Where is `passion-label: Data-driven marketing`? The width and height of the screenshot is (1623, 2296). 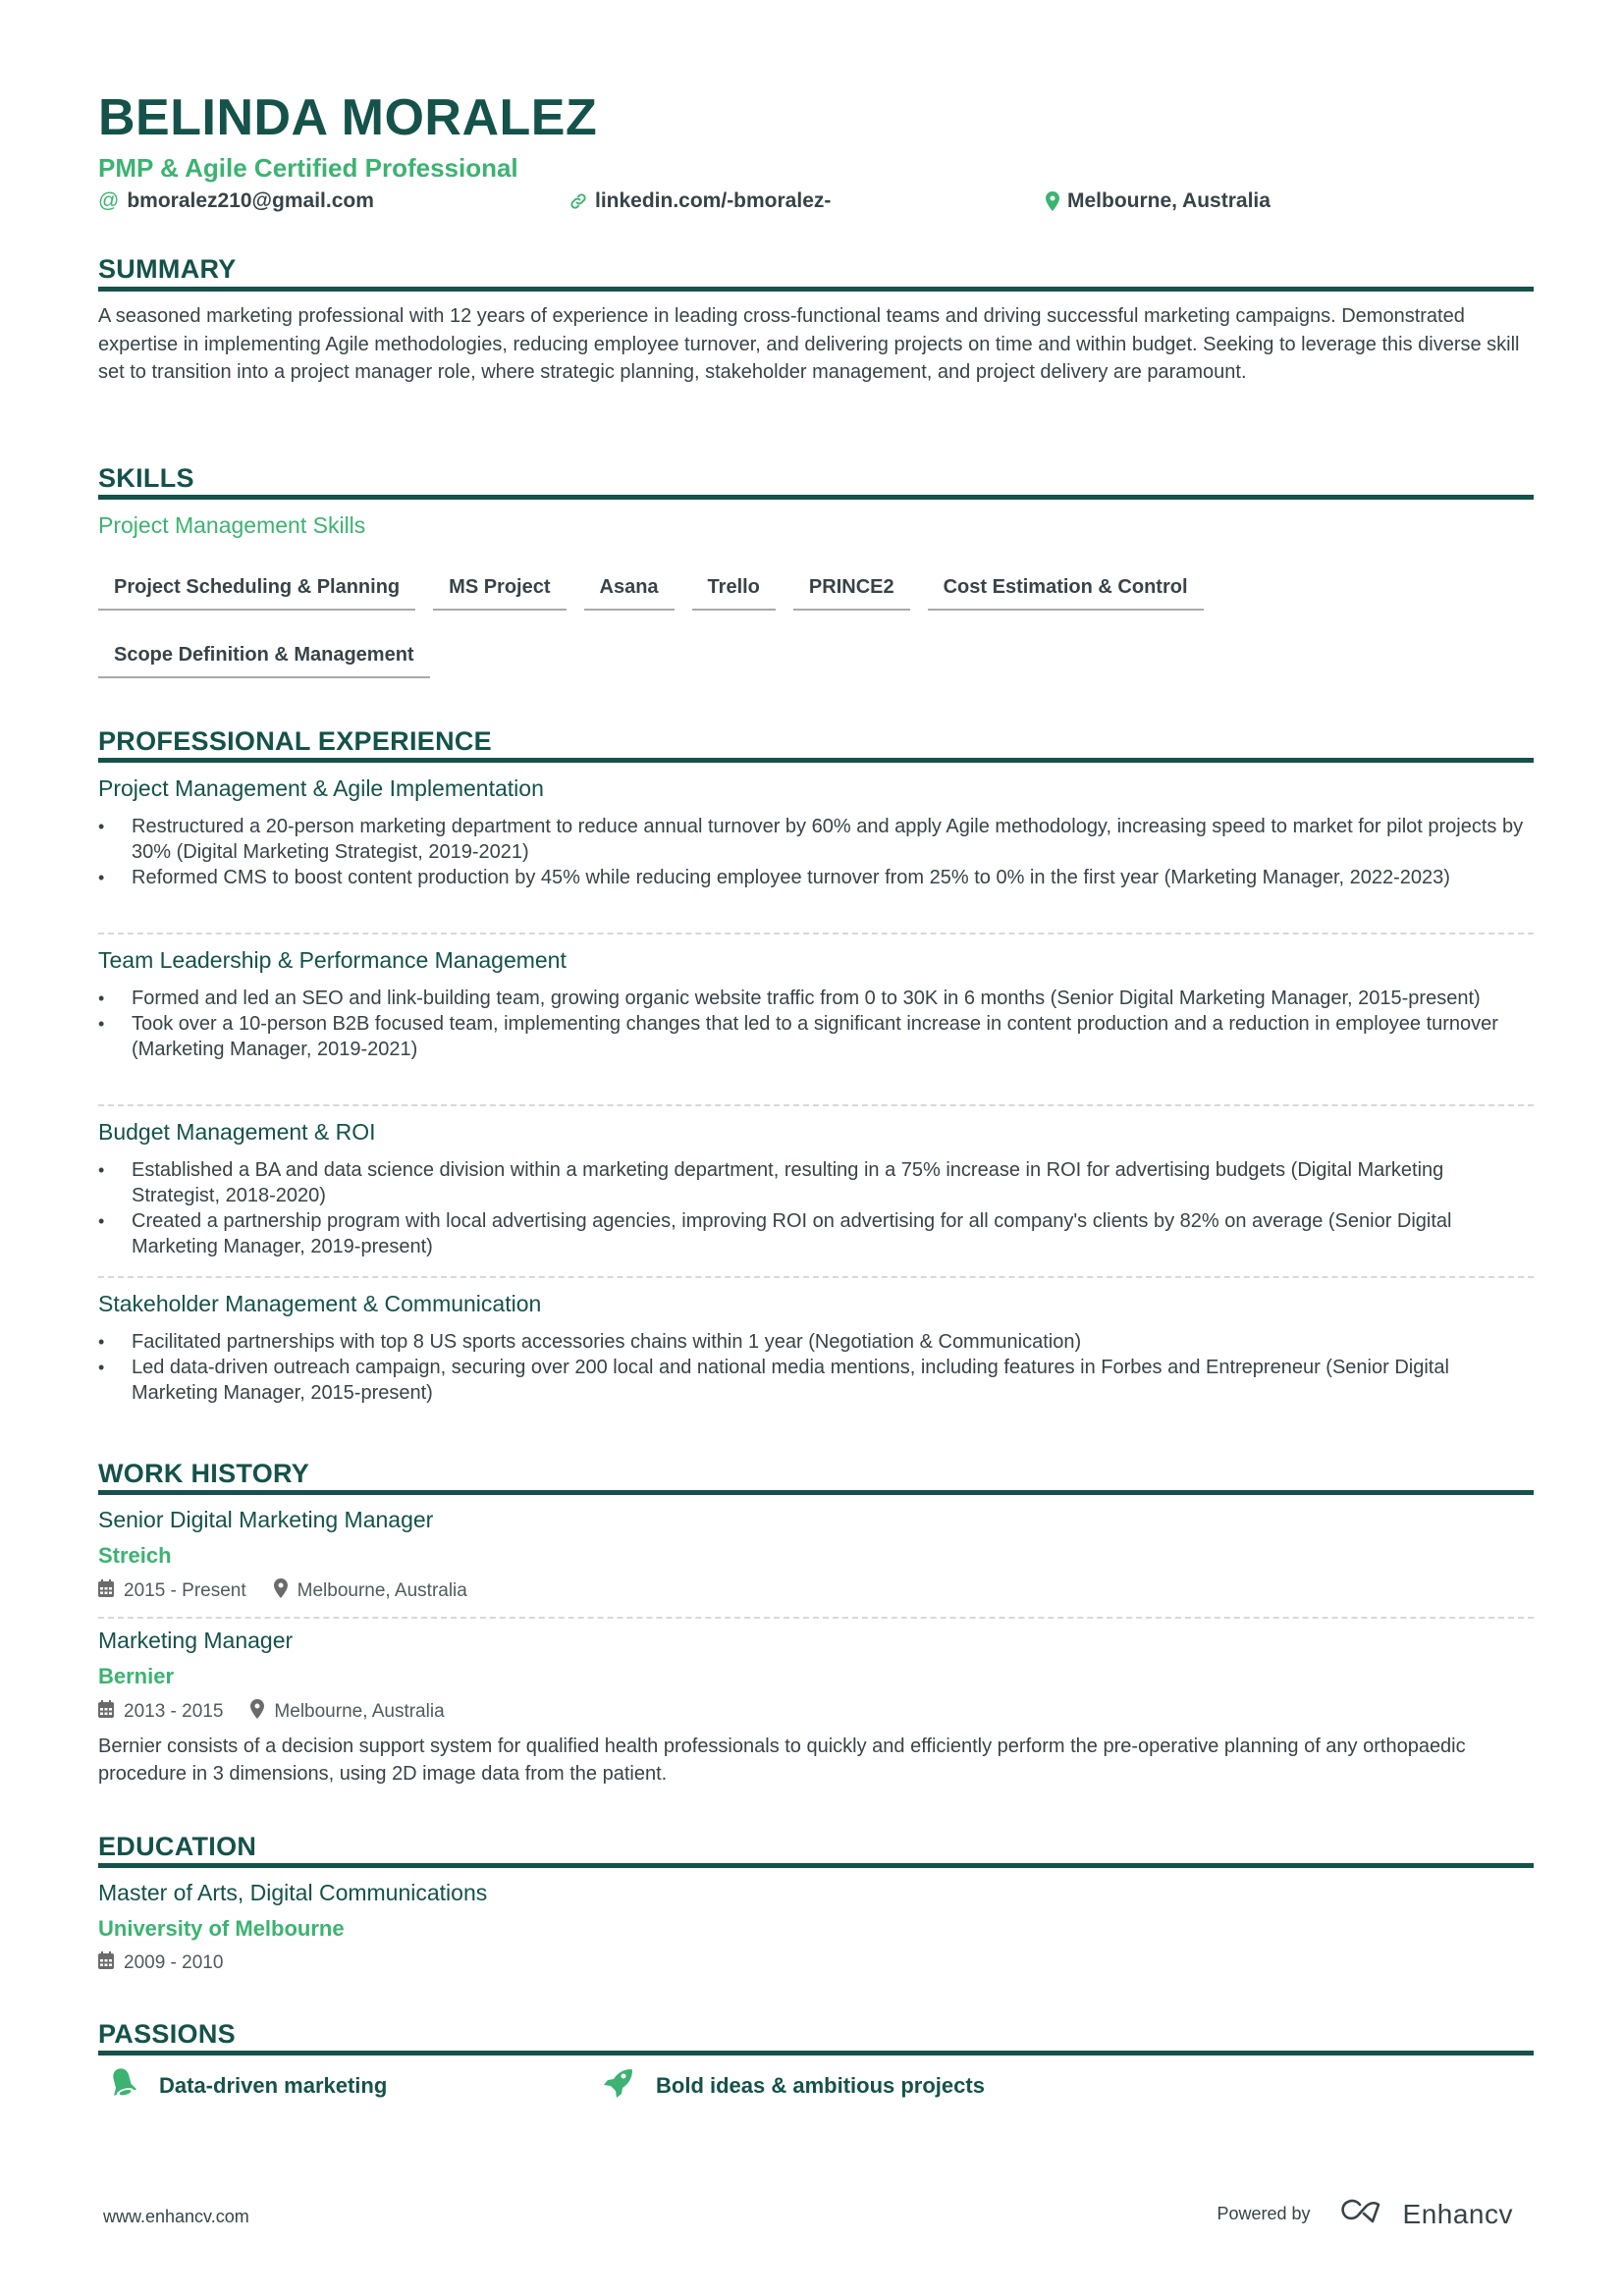 passion-label: Data-driven marketing is located at coordinates (273, 2085).